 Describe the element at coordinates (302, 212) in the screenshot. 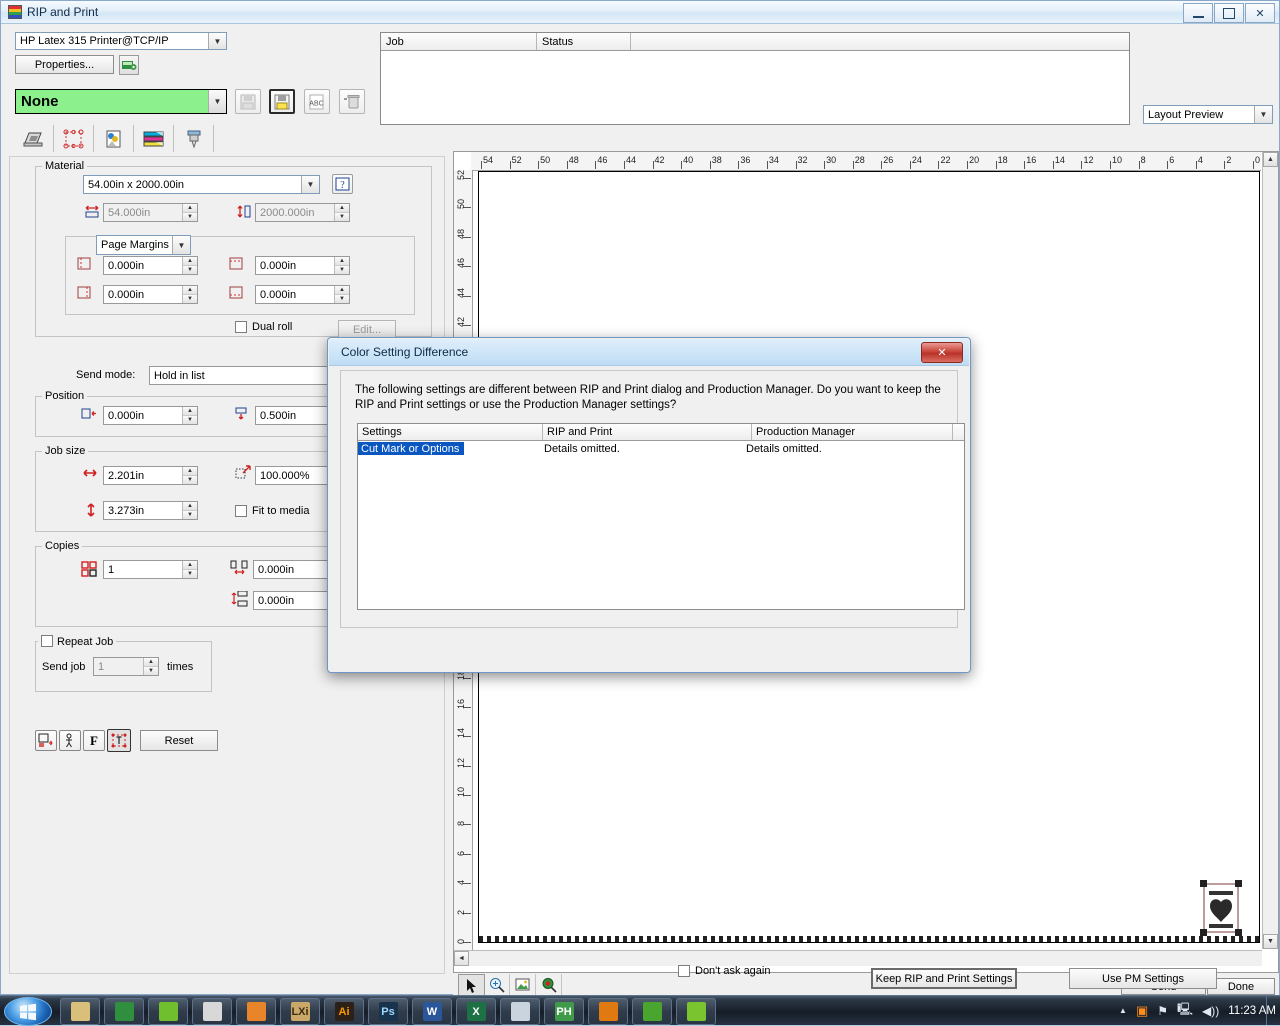

I see `media-height-field: 2000.000in ▲ ▼` at that location.